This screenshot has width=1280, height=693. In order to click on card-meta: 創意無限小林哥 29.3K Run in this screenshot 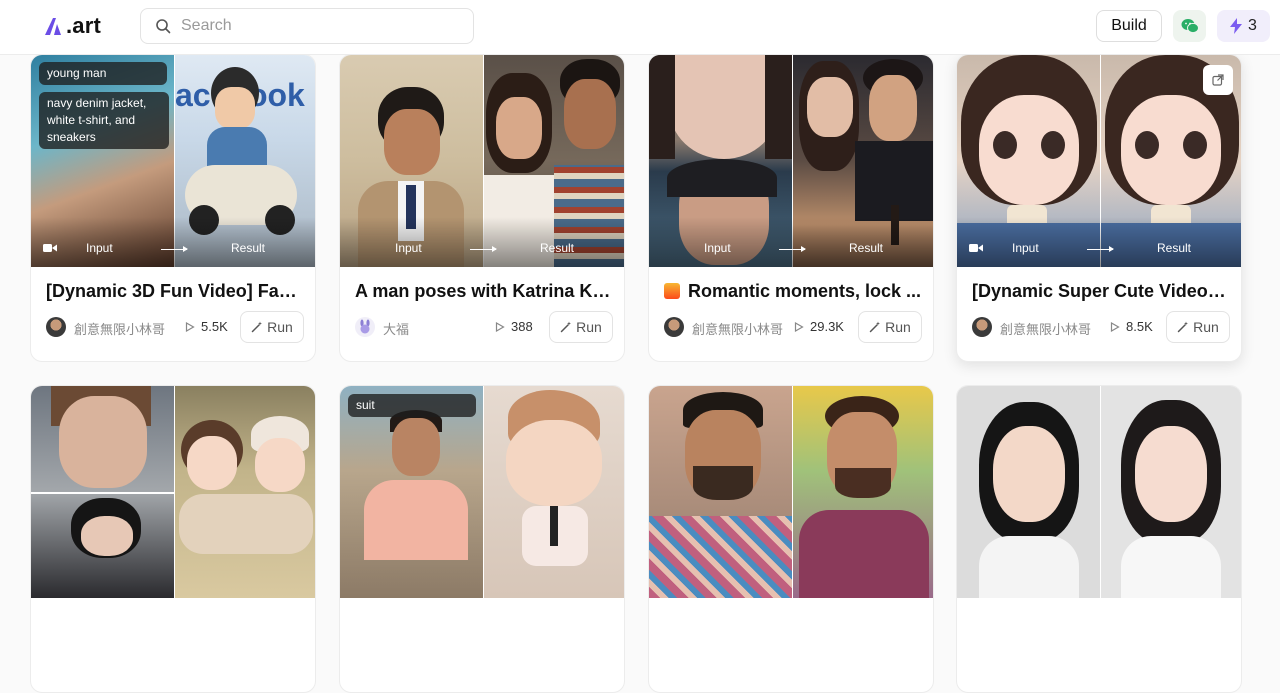, I will do `click(793, 327)`.